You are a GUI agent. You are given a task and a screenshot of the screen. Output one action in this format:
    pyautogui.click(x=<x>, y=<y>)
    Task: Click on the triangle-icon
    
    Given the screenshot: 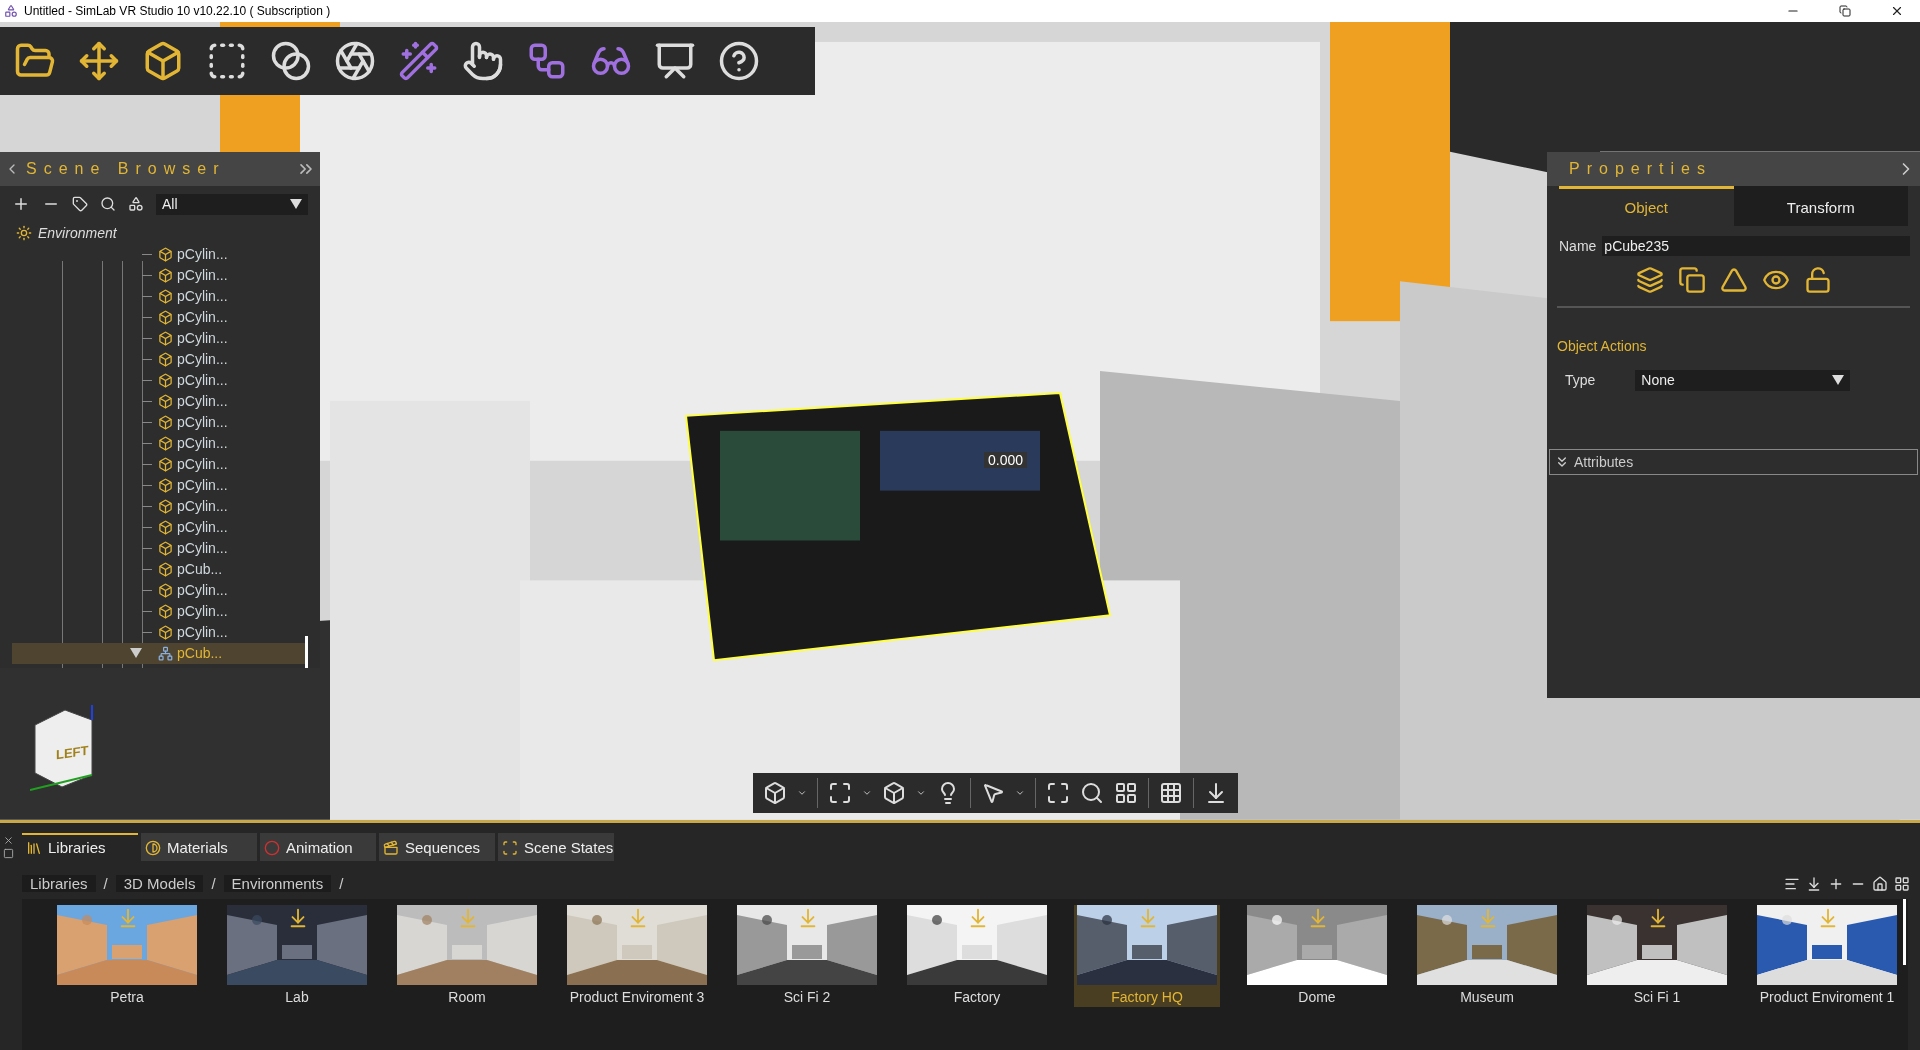 What is the action you would take?
    pyautogui.click(x=1733, y=279)
    